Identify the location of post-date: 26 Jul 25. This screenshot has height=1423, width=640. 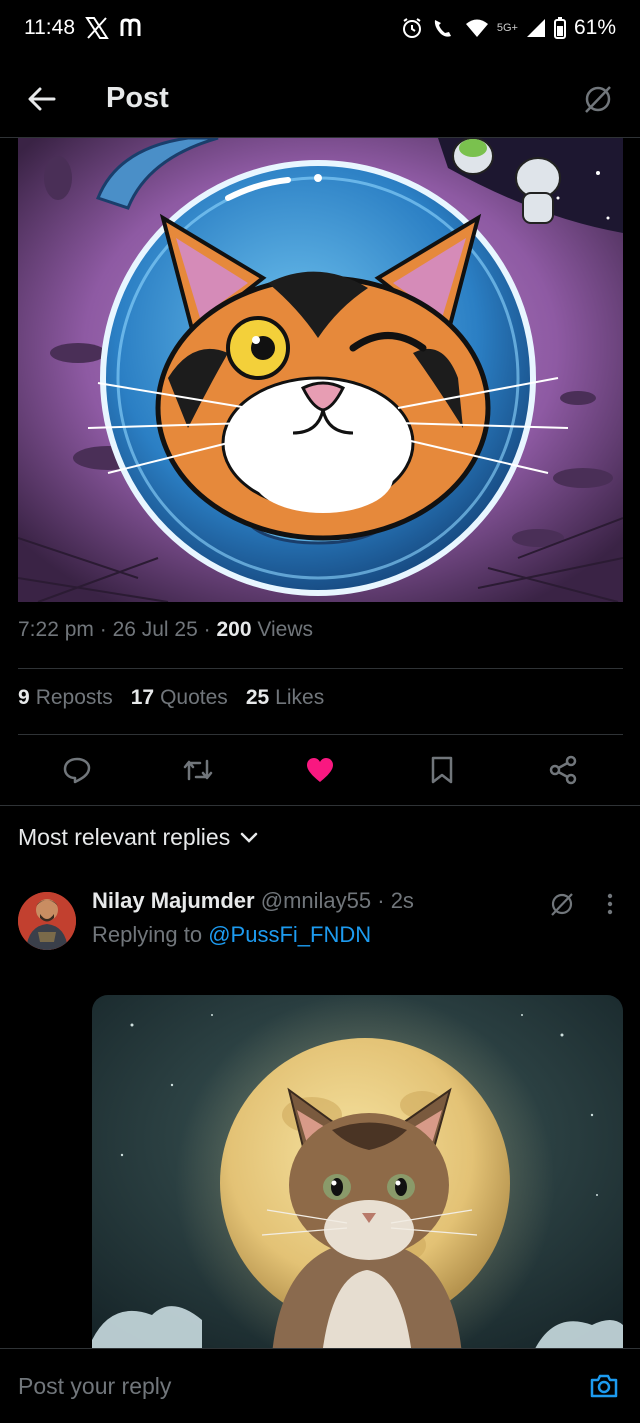
(155, 629).